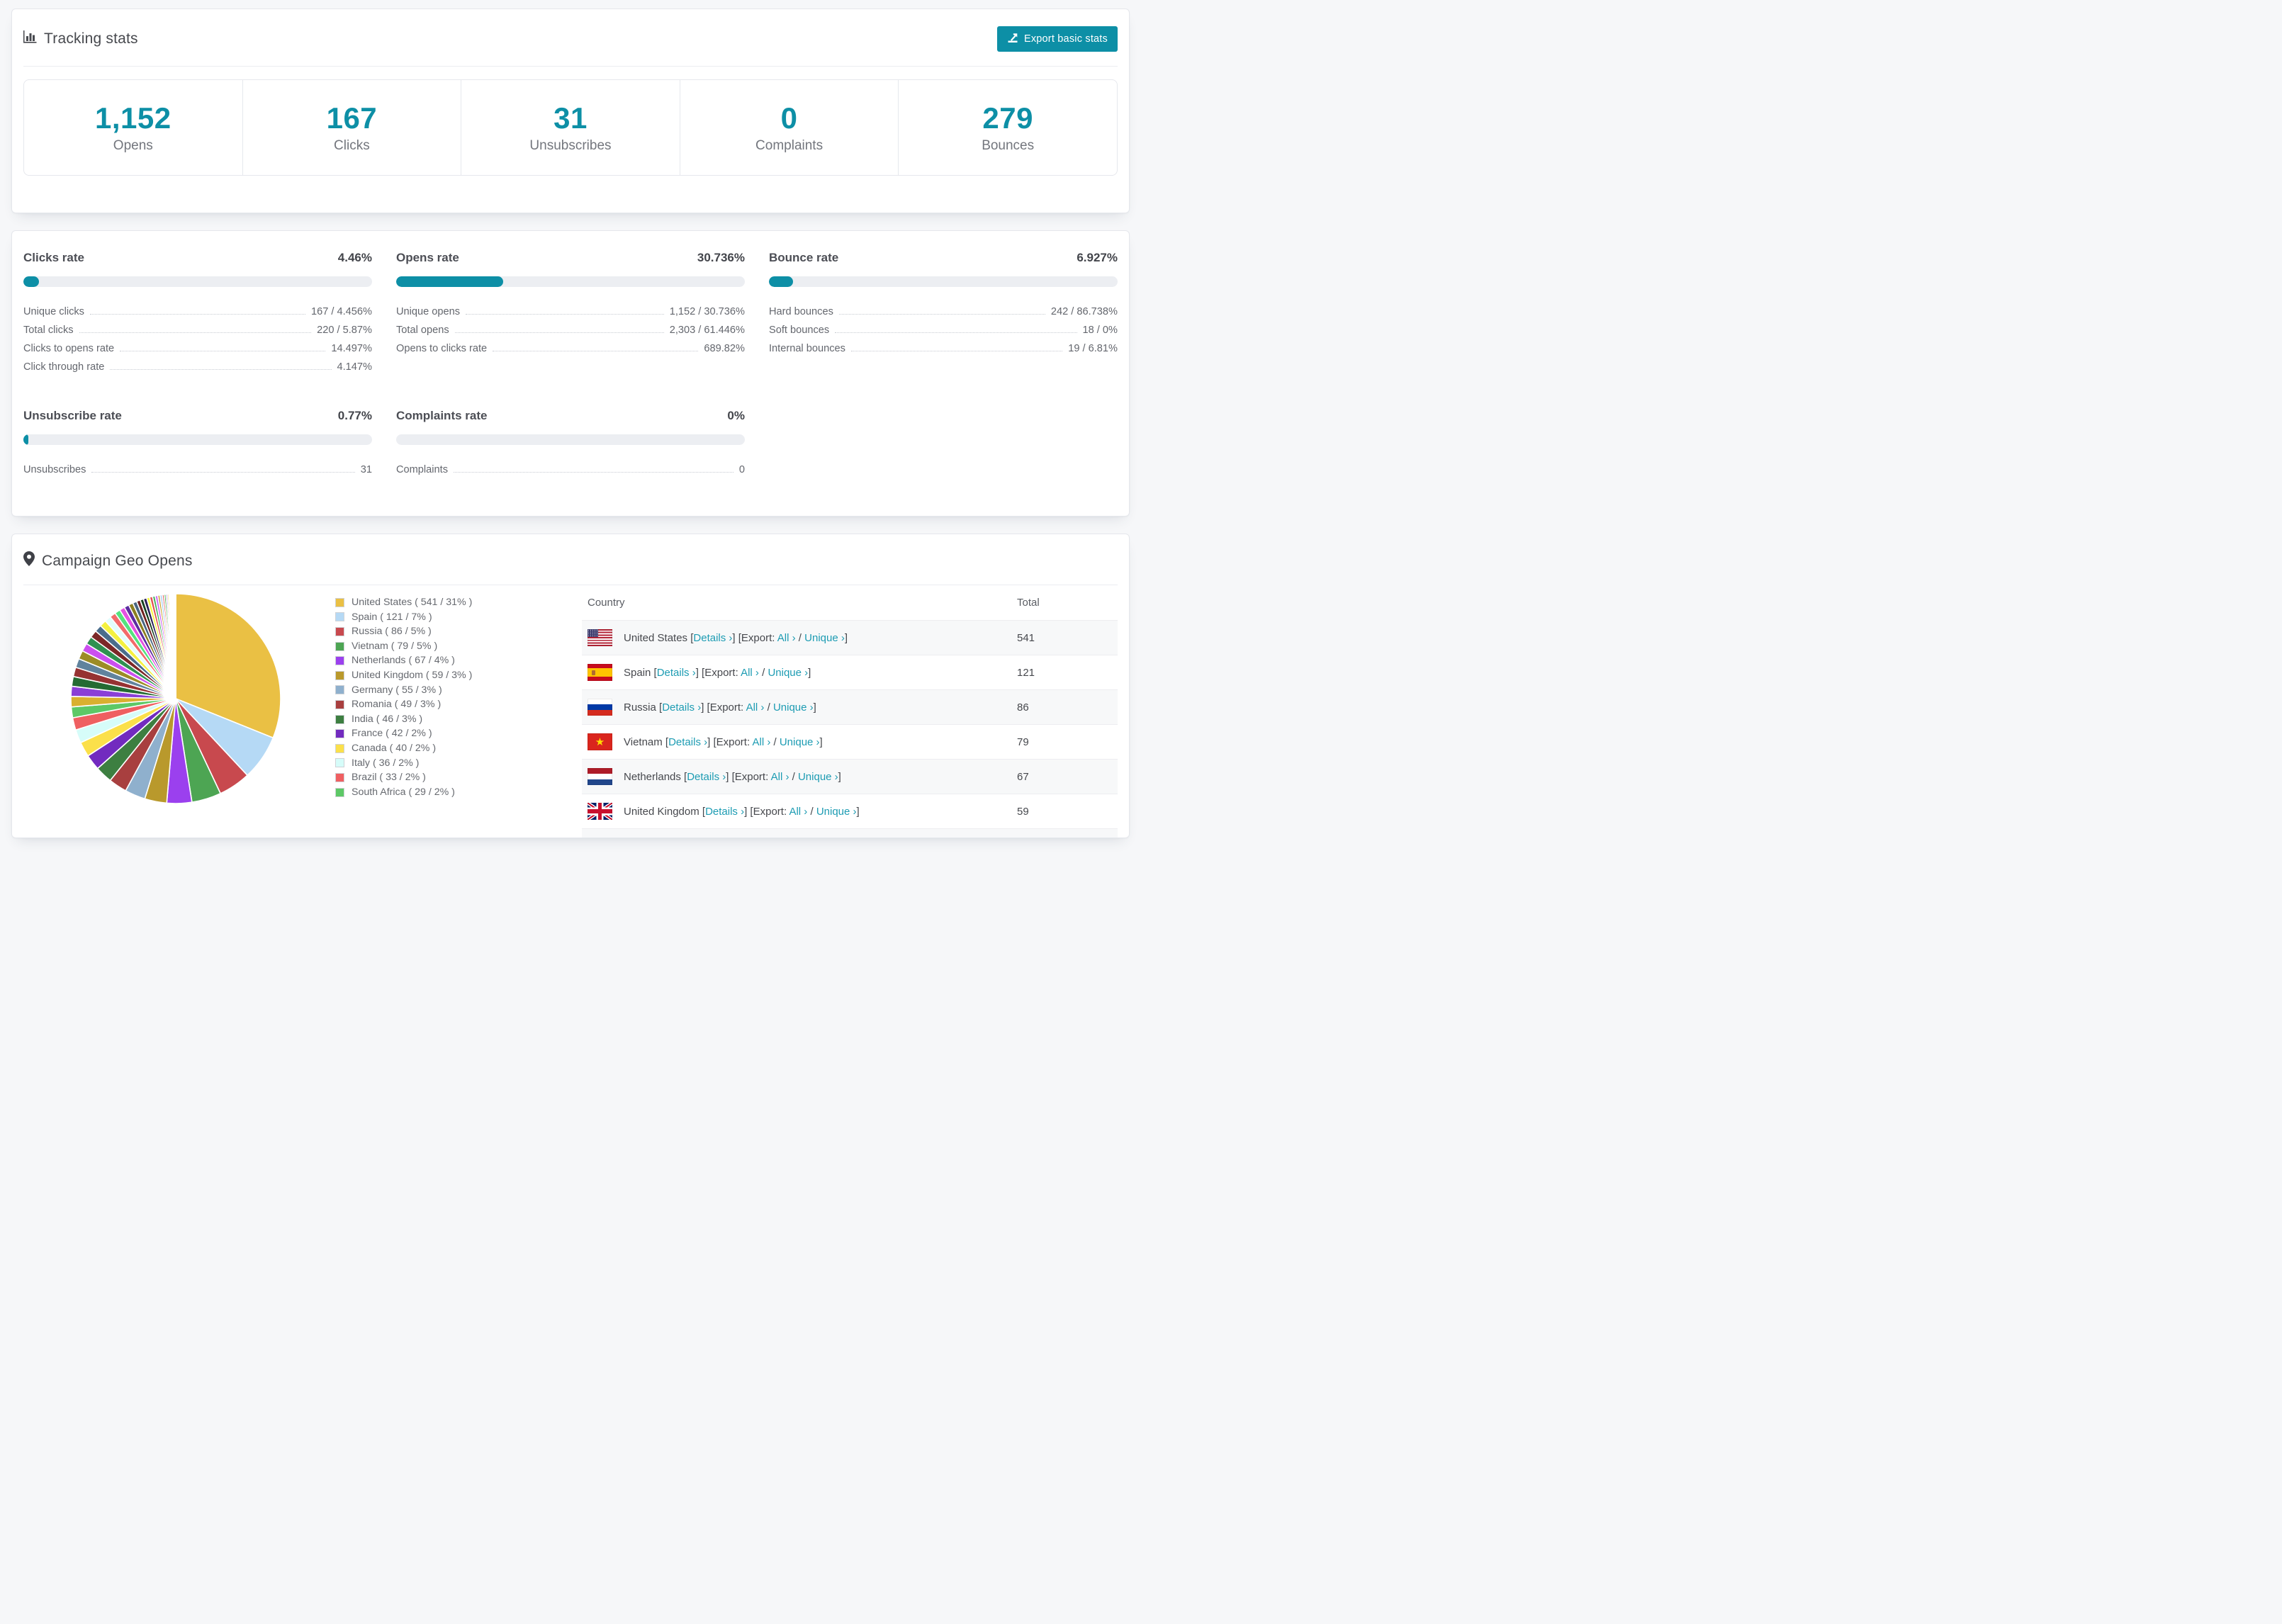  Describe the element at coordinates (133, 145) in the screenshot. I see `stat-label: Opens` at that location.